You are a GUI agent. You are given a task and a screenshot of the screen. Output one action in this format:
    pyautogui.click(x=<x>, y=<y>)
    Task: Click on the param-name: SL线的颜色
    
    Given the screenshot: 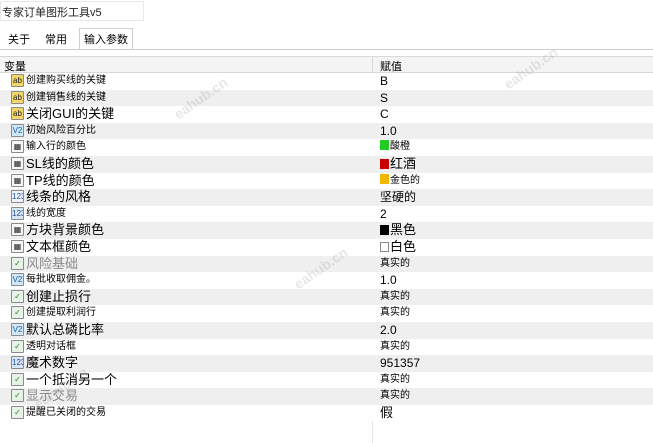 What is the action you would take?
    pyautogui.click(x=60, y=163)
    